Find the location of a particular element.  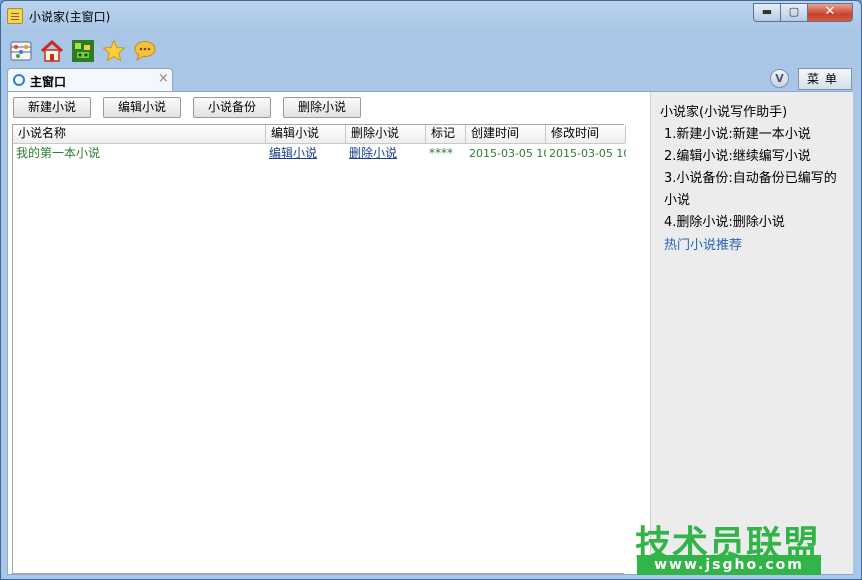

hot-novels-link: 热门小说推荐 is located at coordinates (703, 243).